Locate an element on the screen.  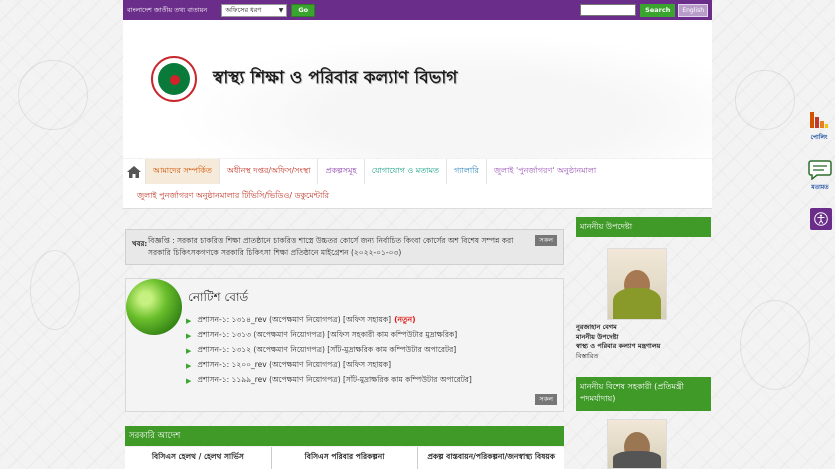
news-all-button: সকল is located at coordinates (546, 240).